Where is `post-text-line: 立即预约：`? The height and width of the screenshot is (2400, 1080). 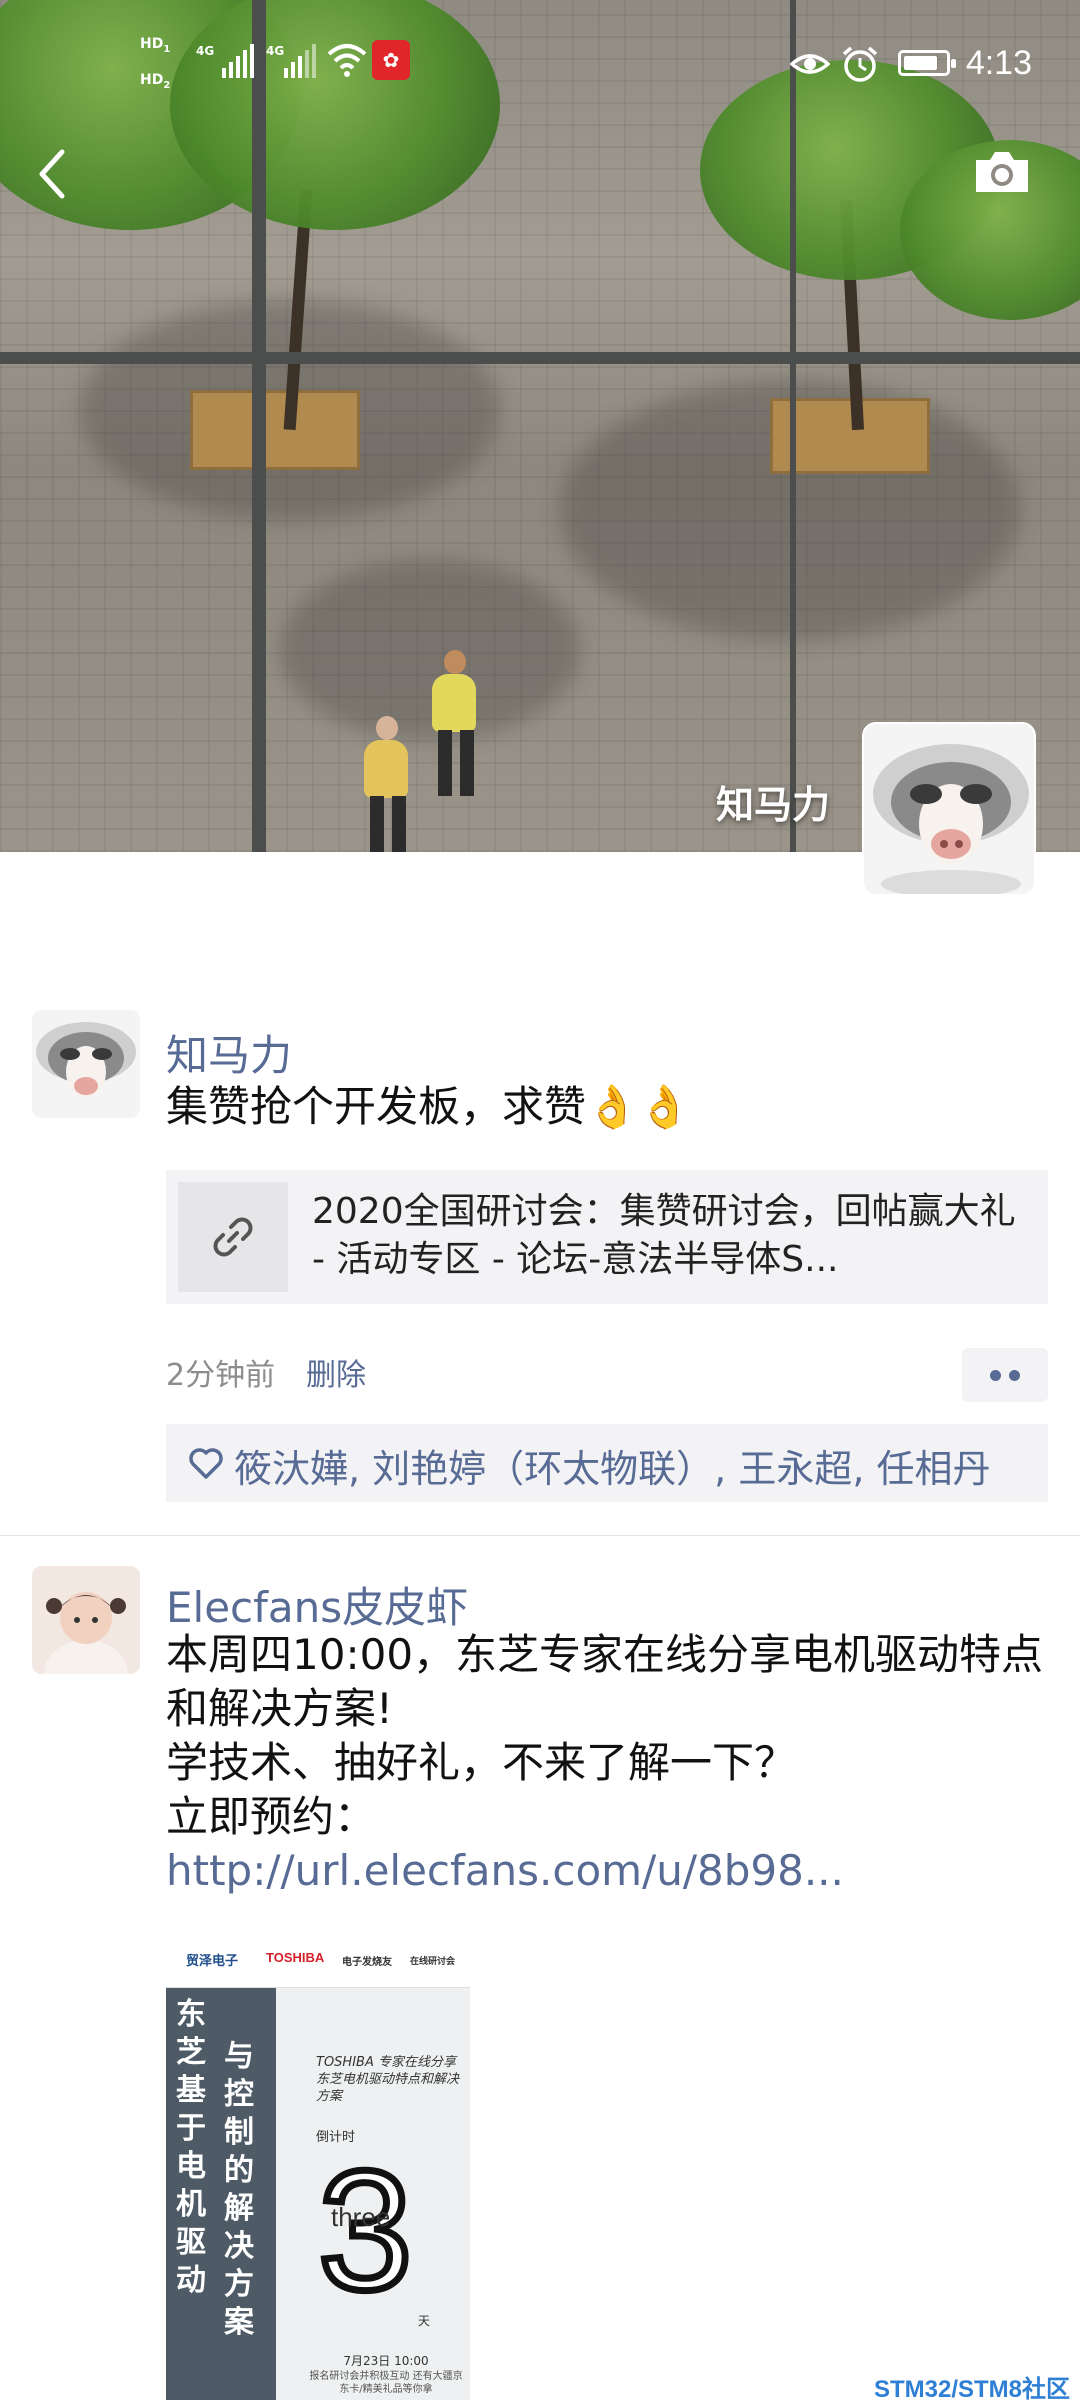
post-text-line: 立即预约： is located at coordinates (271, 1816).